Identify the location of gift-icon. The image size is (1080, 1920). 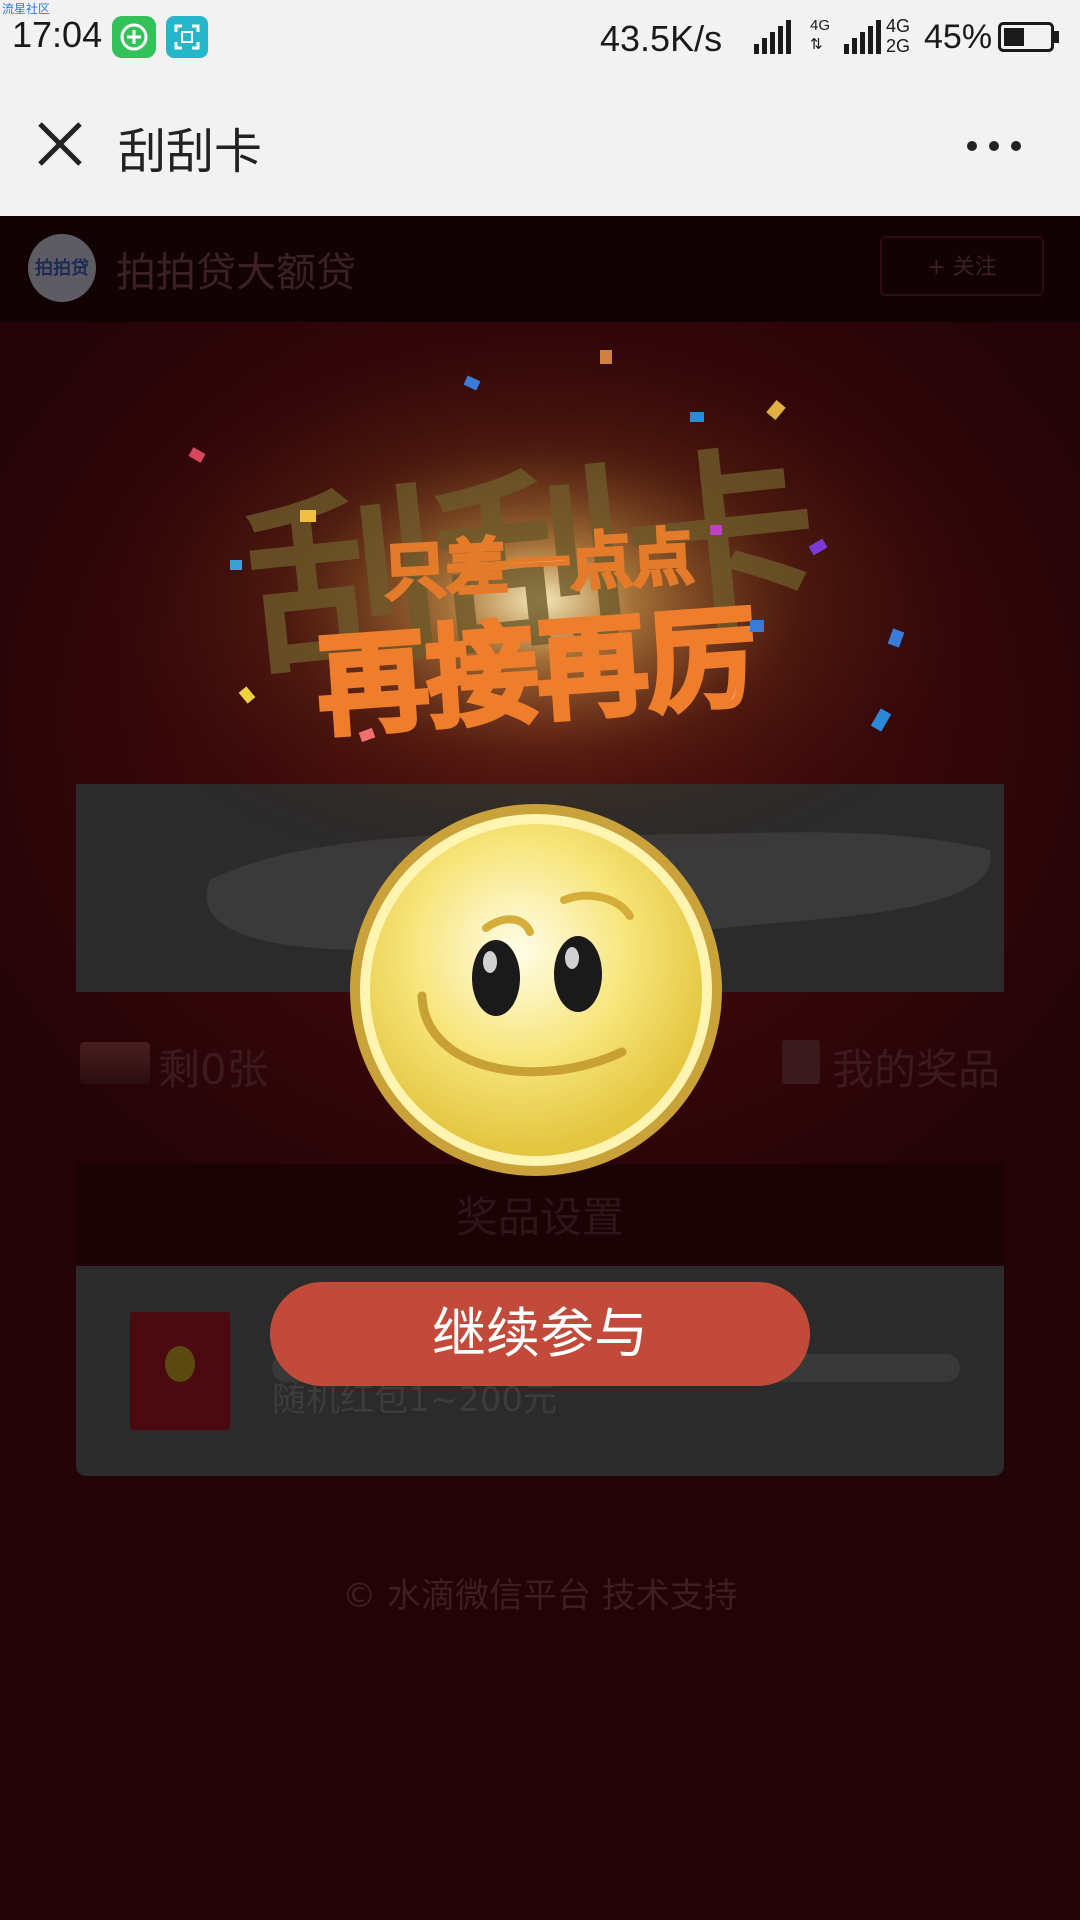
(801, 1062).